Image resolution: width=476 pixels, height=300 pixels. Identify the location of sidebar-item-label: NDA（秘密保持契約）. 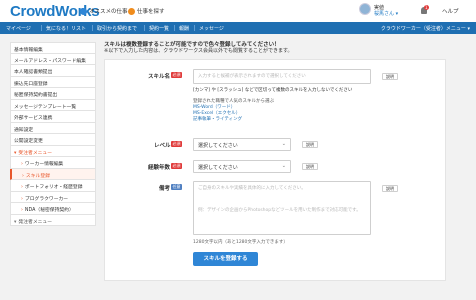
(49, 210).